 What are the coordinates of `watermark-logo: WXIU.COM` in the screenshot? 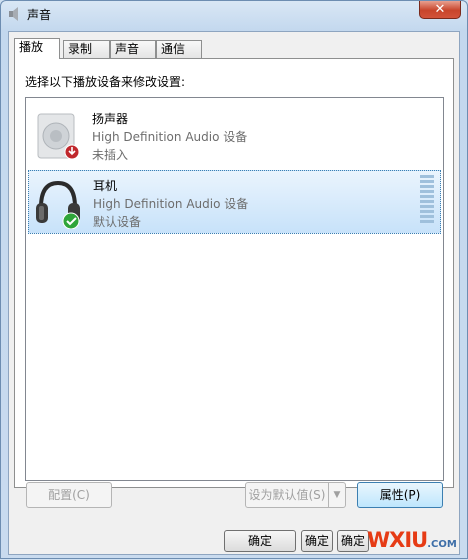 It's located at (415, 540).